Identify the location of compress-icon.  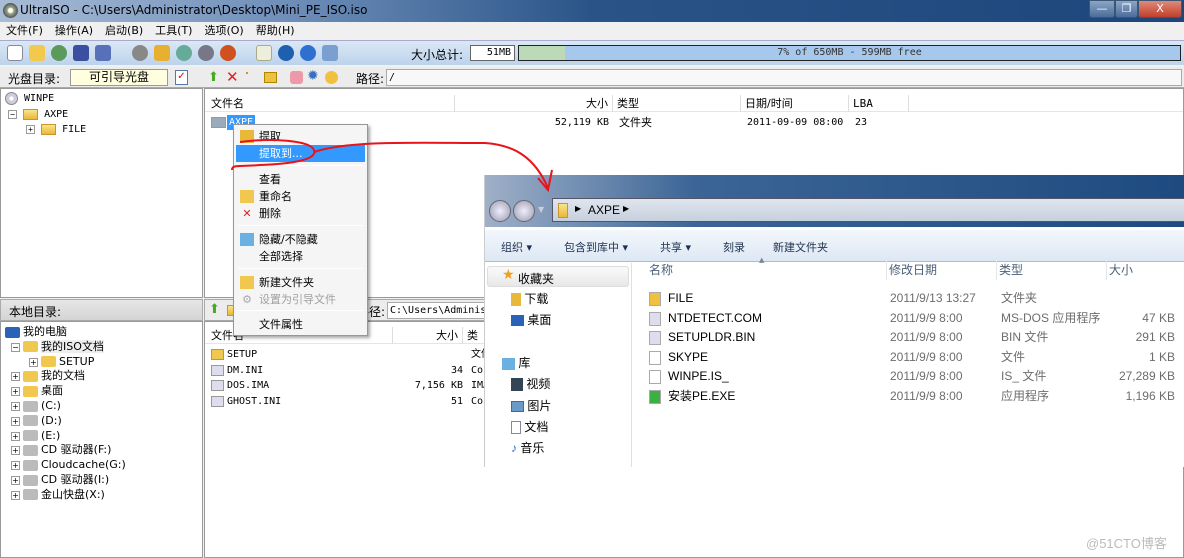
(183, 53).